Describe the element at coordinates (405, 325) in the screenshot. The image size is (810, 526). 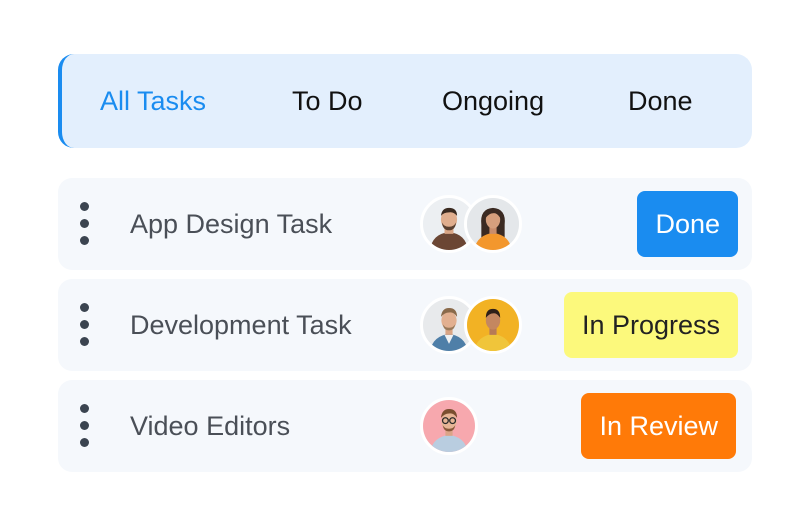
I see `task-row: Development Task In Progress` at that location.